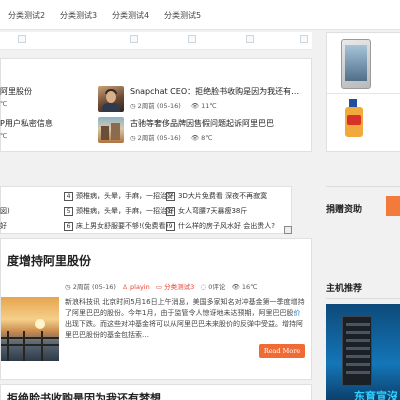  Describe the element at coordinates (140, 287) in the screenshot. I see `article-author: playin` at that location.